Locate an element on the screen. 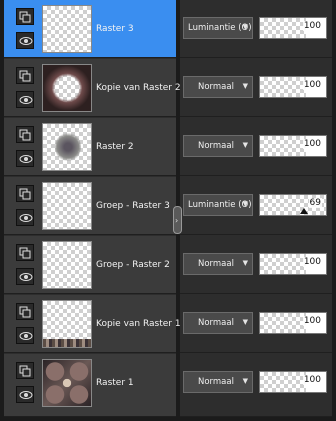 This screenshot has height=421, width=336. layer-row: Kopie van Raster 2 is located at coordinates (92, 88).